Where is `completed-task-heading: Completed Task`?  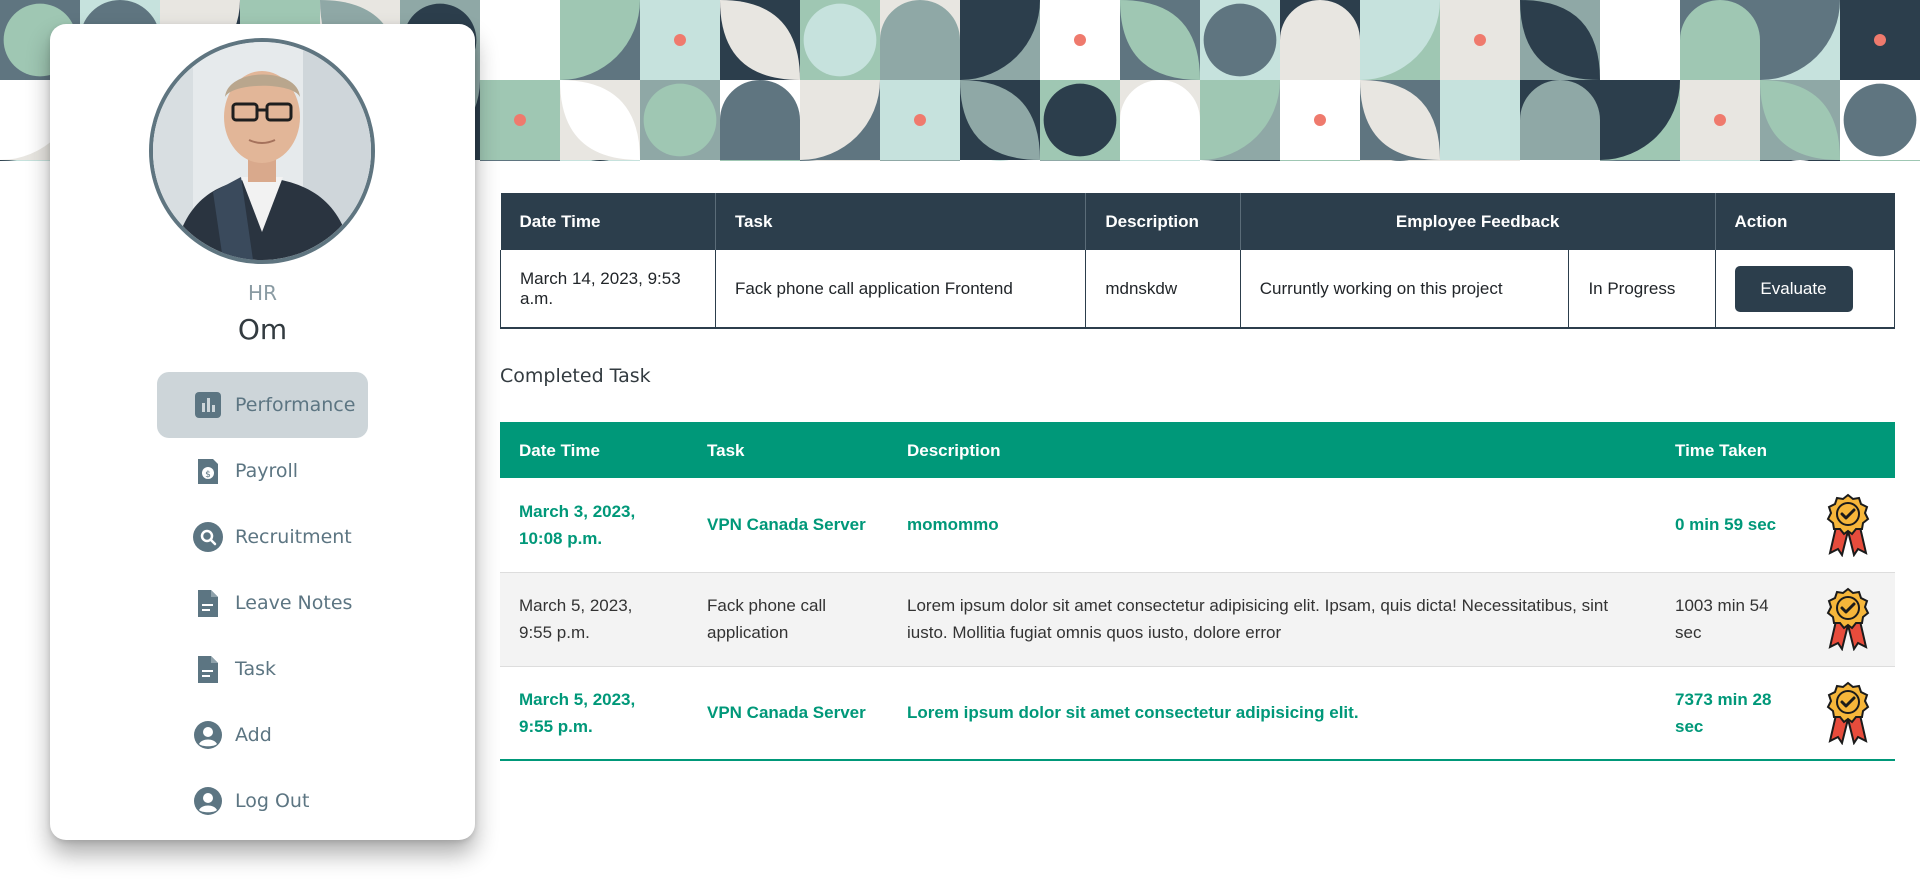
completed-task-heading: Completed Task is located at coordinates (575, 376).